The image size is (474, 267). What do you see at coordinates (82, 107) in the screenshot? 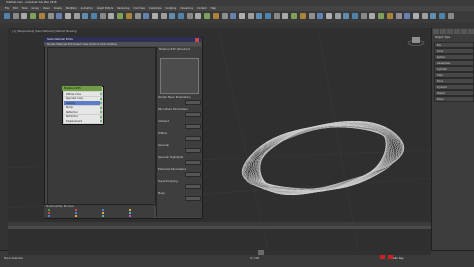
I see `material-slot: Bump` at bounding box center [82, 107].